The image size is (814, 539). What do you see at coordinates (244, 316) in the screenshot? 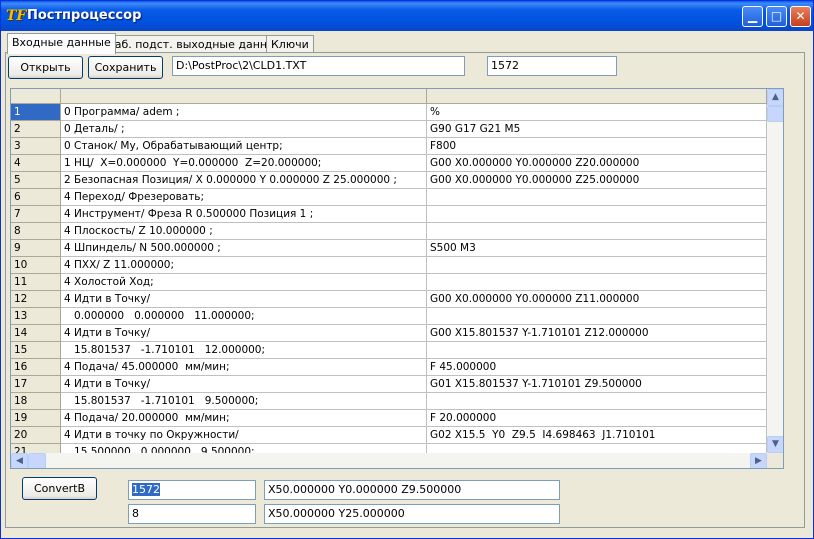
I see `input-cell: 0.000000 0.000000 11.000000;` at bounding box center [244, 316].